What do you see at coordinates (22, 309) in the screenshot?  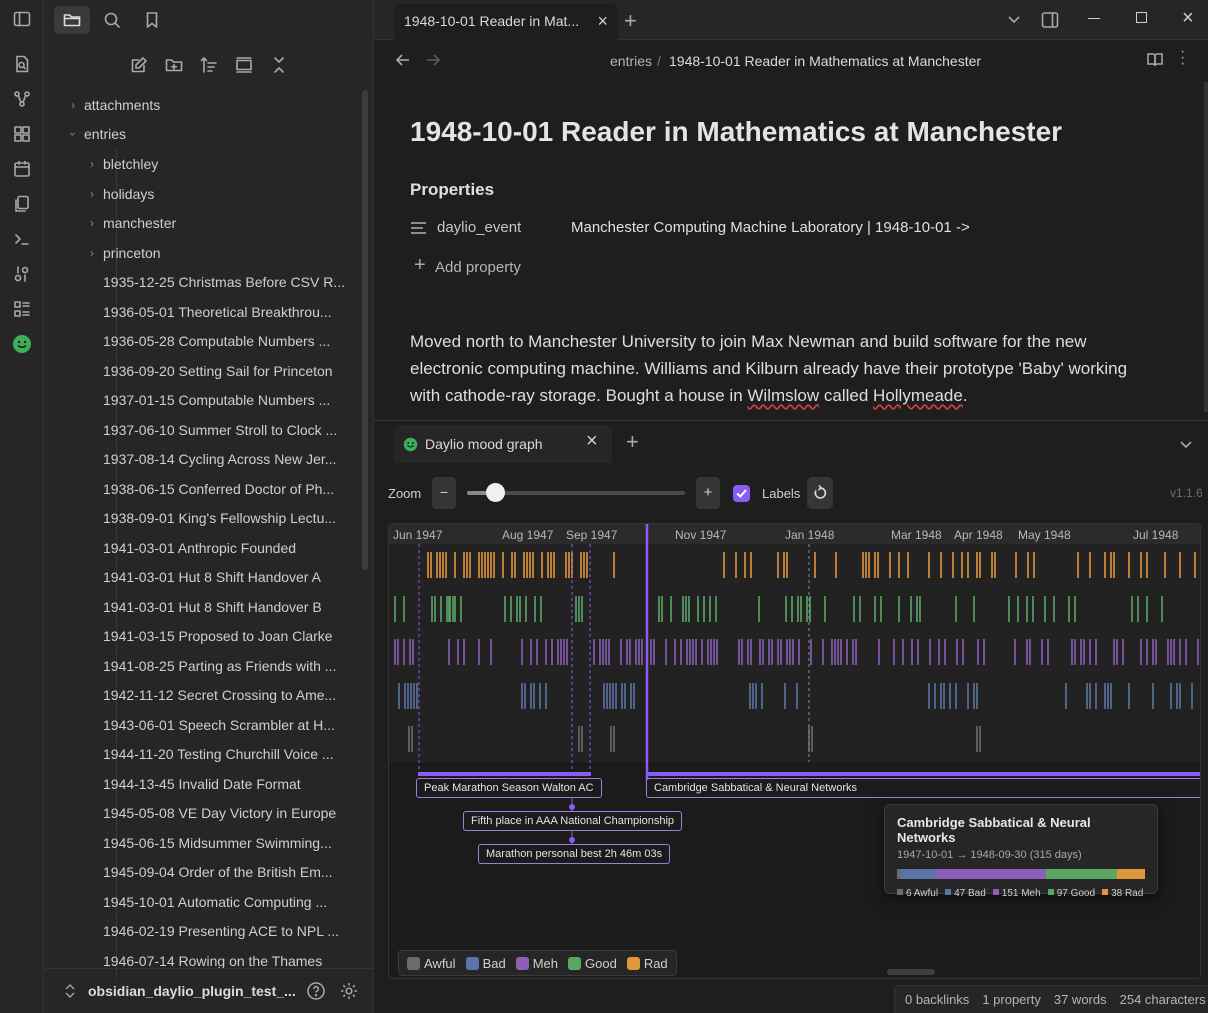 I see `list-layout-icon` at bounding box center [22, 309].